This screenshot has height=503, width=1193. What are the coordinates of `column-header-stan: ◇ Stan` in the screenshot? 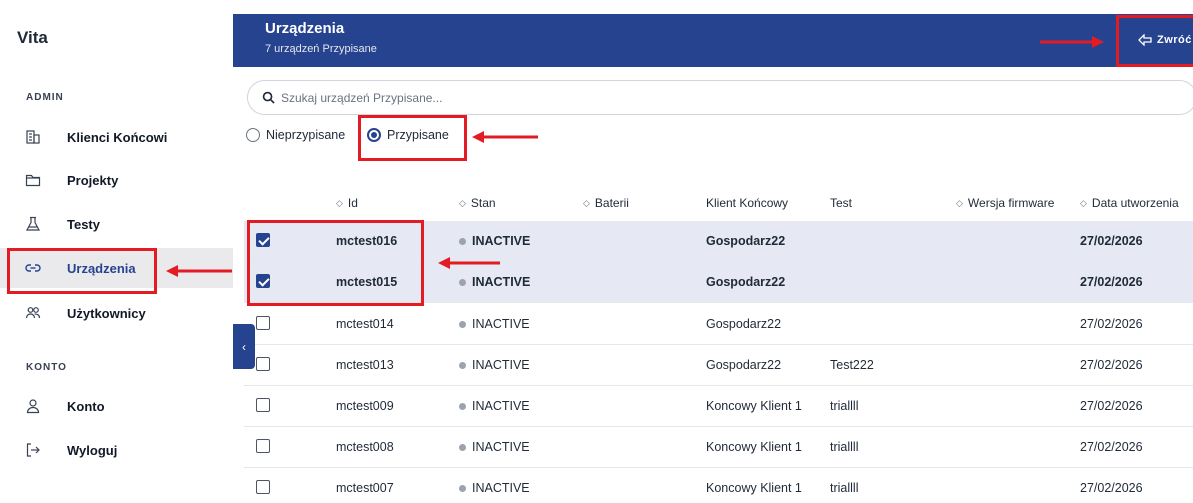 It's located at (477, 203).